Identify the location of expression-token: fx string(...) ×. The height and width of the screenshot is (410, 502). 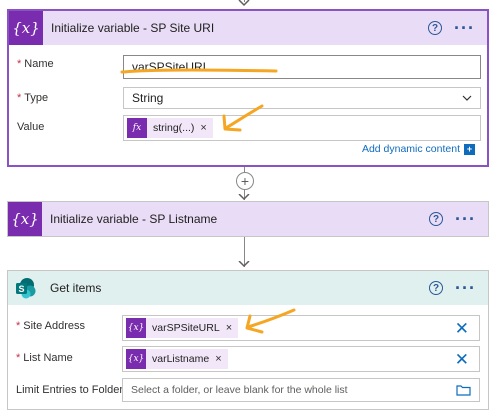
(170, 128).